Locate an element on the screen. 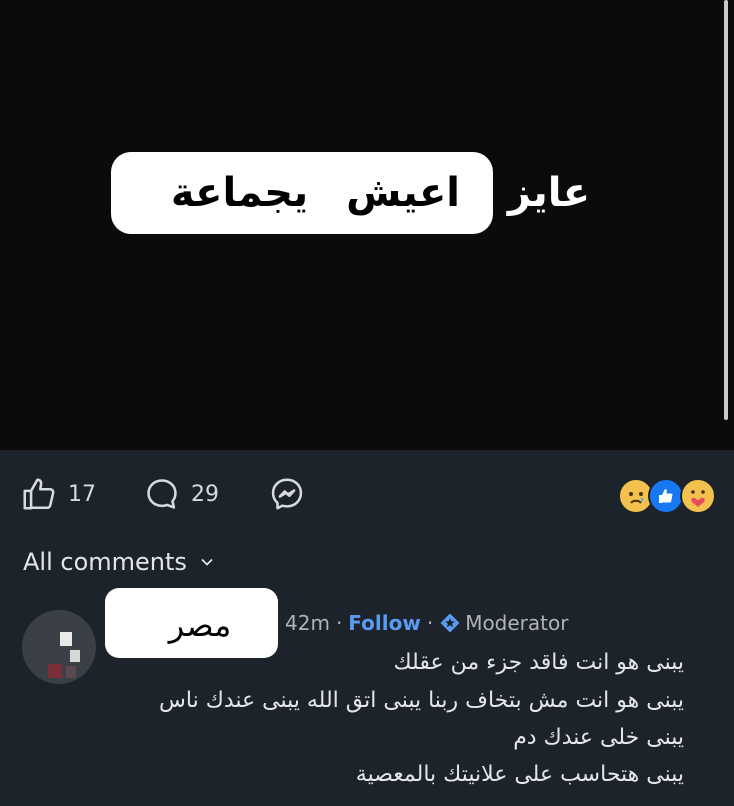 Image resolution: width=734 pixels, height=806 pixels. follow-link: Follow is located at coordinates (384, 623).